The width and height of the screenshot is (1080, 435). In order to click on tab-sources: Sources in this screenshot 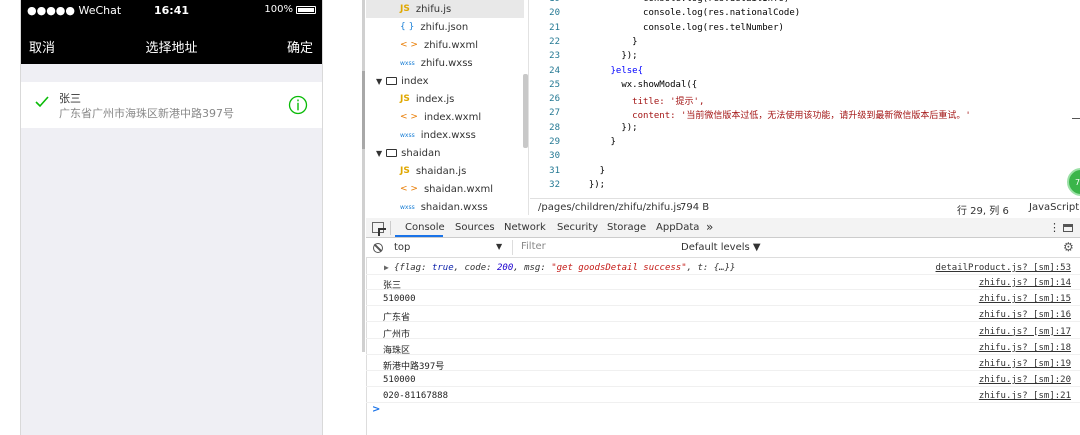, I will do `click(475, 227)`.